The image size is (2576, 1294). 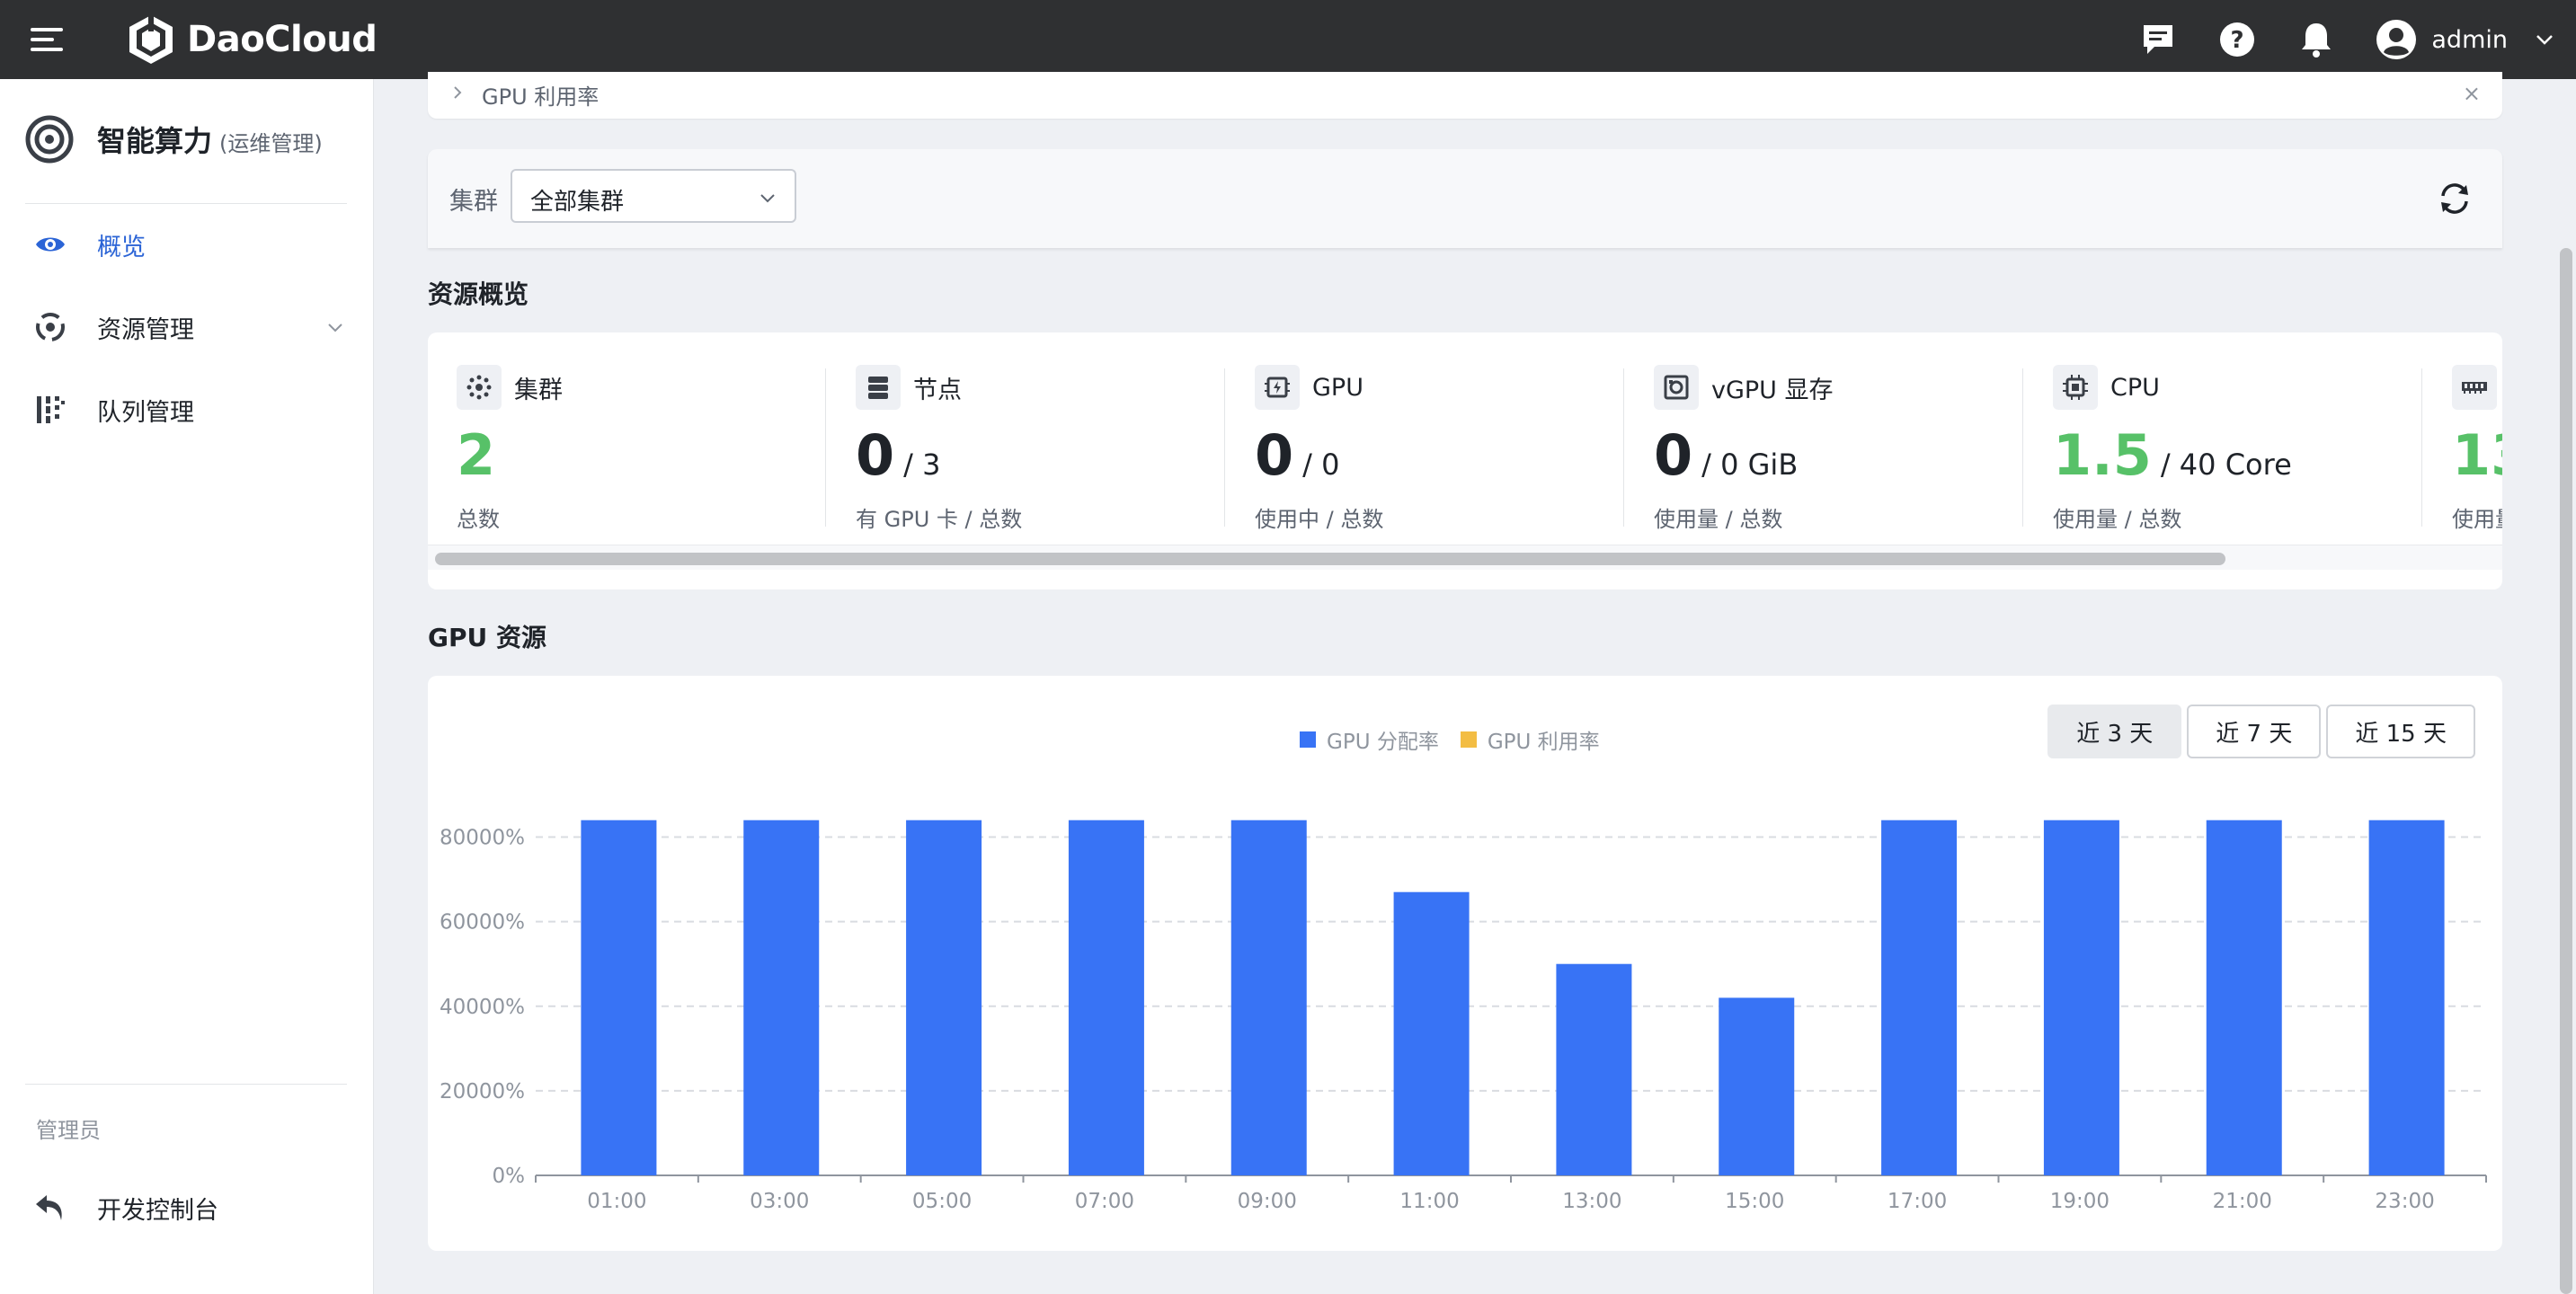 I want to click on gpu-icon, so click(x=1277, y=387).